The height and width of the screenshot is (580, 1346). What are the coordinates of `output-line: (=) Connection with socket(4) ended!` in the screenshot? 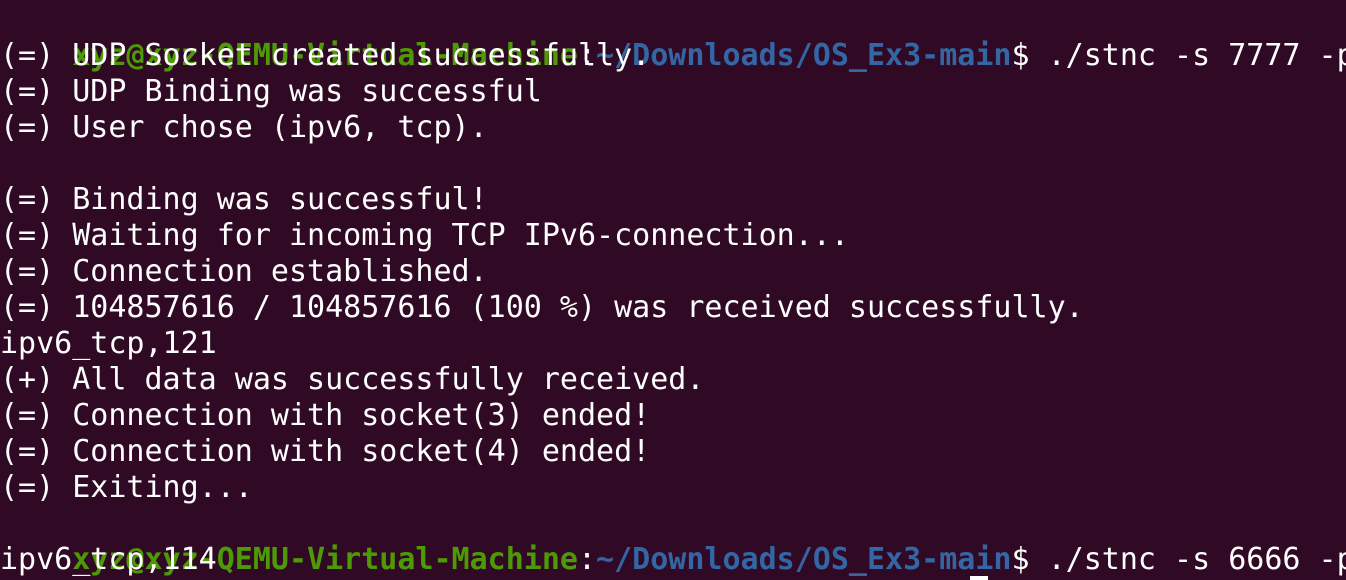 It's located at (325, 451).